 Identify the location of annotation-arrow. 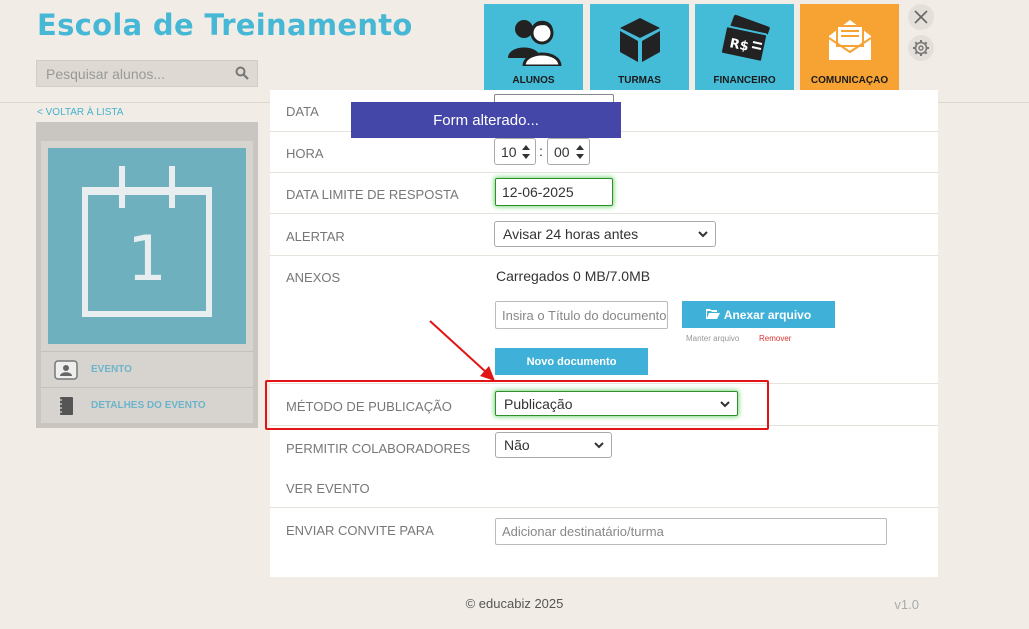
(462, 350).